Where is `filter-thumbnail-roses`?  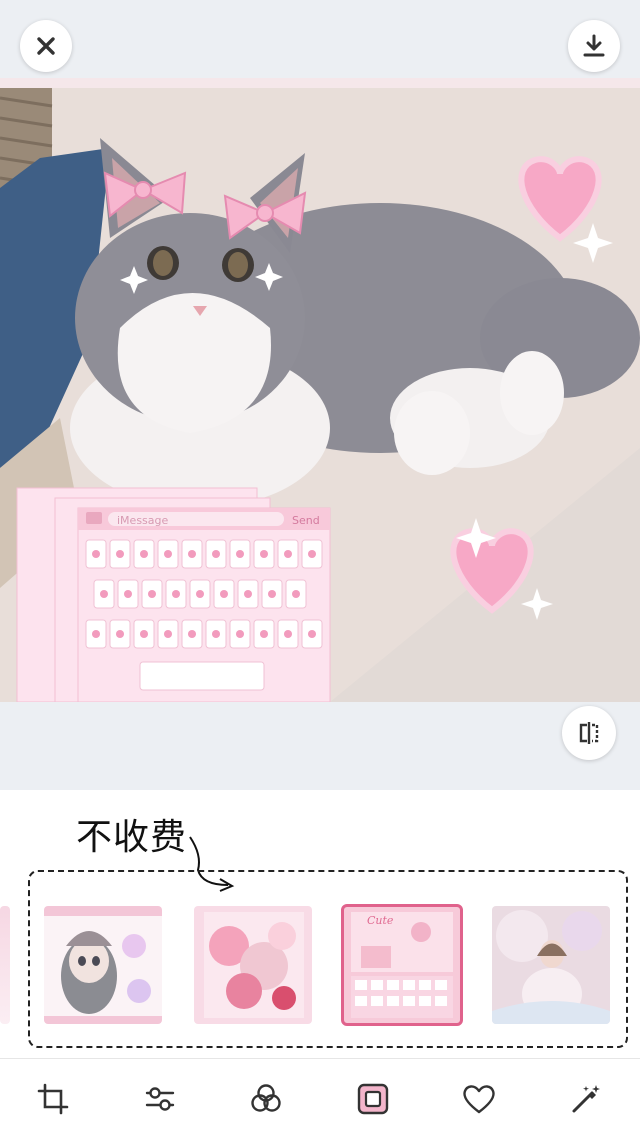 filter-thumbnail-roses is located at coordinates (253, 965).